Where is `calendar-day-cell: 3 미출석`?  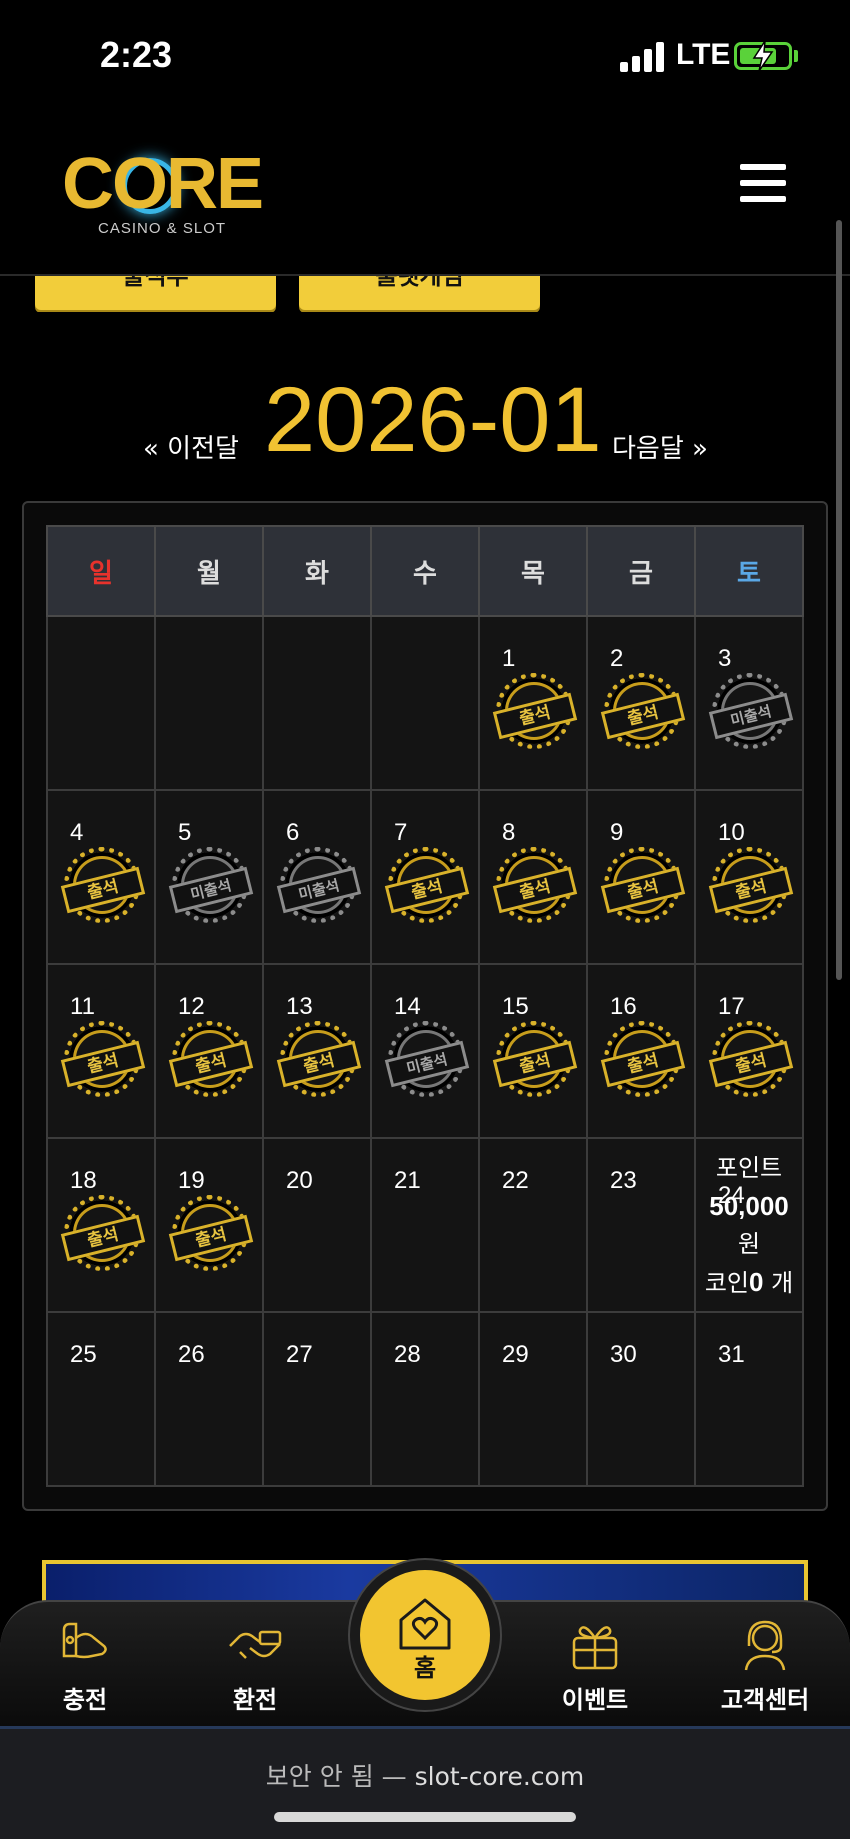 calendar-day-cell: 3 미출석 is located at coordinates (749, 703).